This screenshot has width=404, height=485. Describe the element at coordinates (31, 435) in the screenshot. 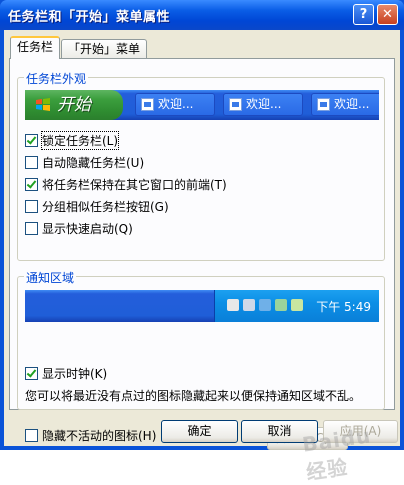

I see `hide-inactive-checkbox` at that location.